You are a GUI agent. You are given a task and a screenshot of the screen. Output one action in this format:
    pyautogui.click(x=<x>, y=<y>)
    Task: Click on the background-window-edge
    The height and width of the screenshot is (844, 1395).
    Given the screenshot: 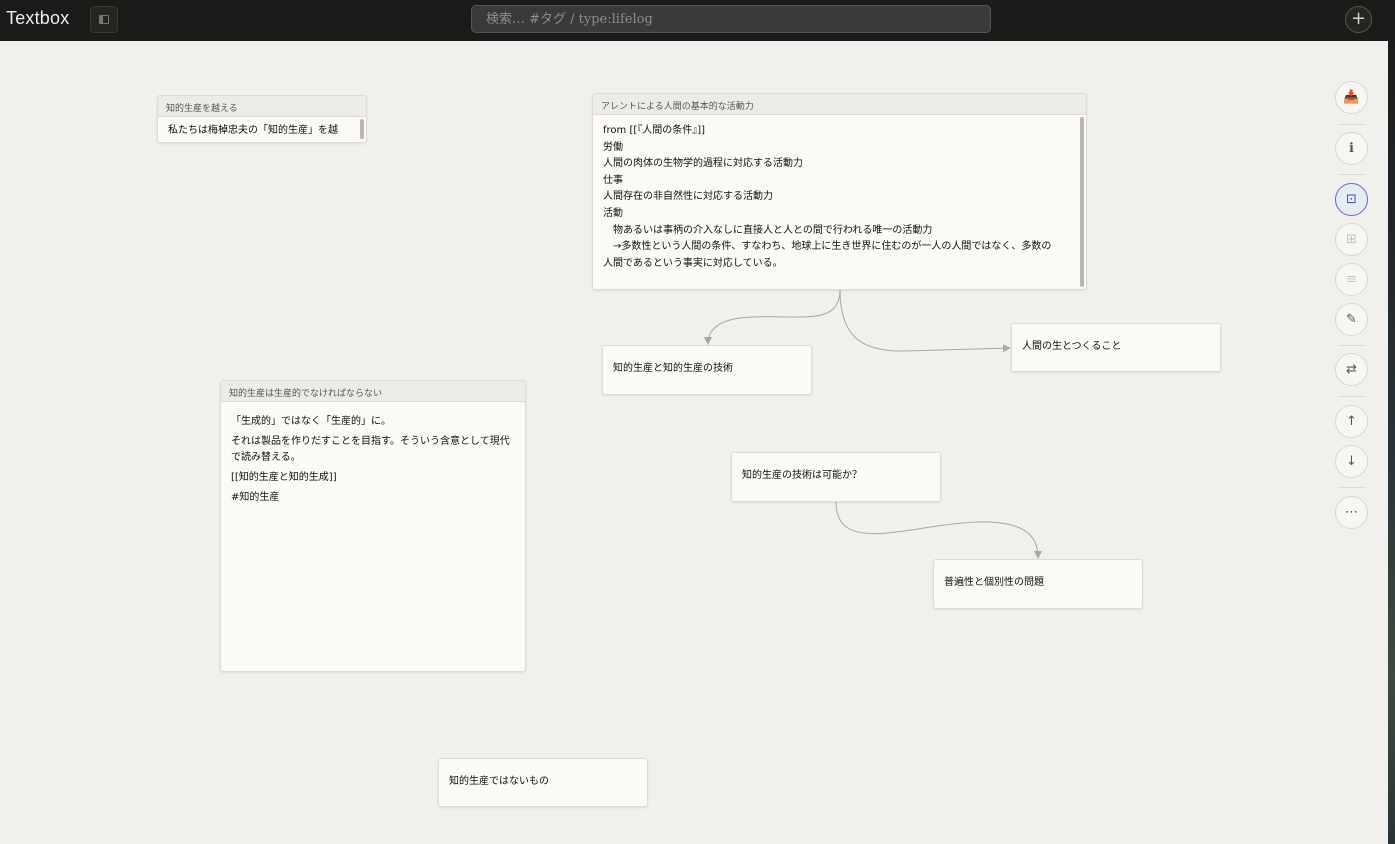 What is the action you would take?
    pyautogui.click(x=1391, y=422)
    